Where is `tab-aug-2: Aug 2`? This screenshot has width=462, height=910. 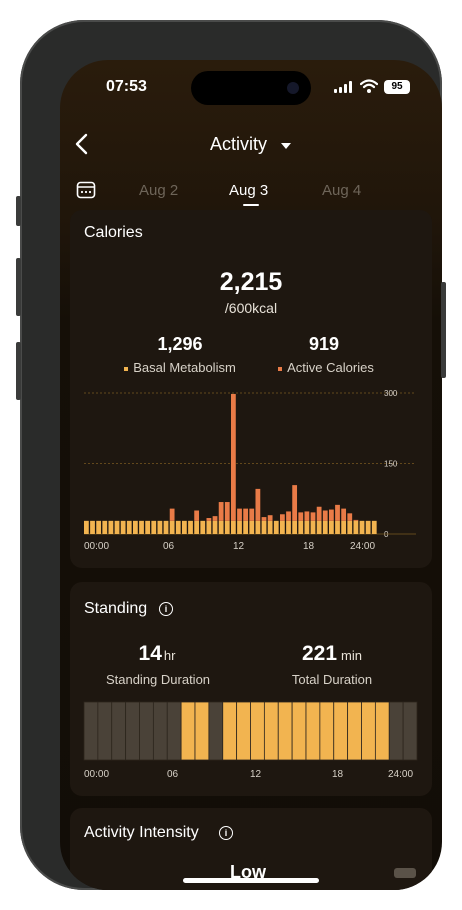
tab-aug-2: Aug 2 is located at coordinates (158, 190).